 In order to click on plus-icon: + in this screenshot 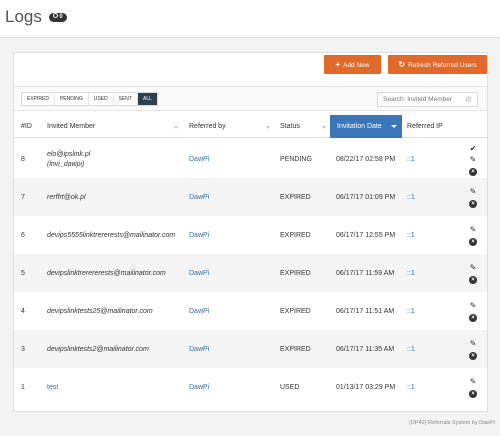, I will do `click(338, 64)`.